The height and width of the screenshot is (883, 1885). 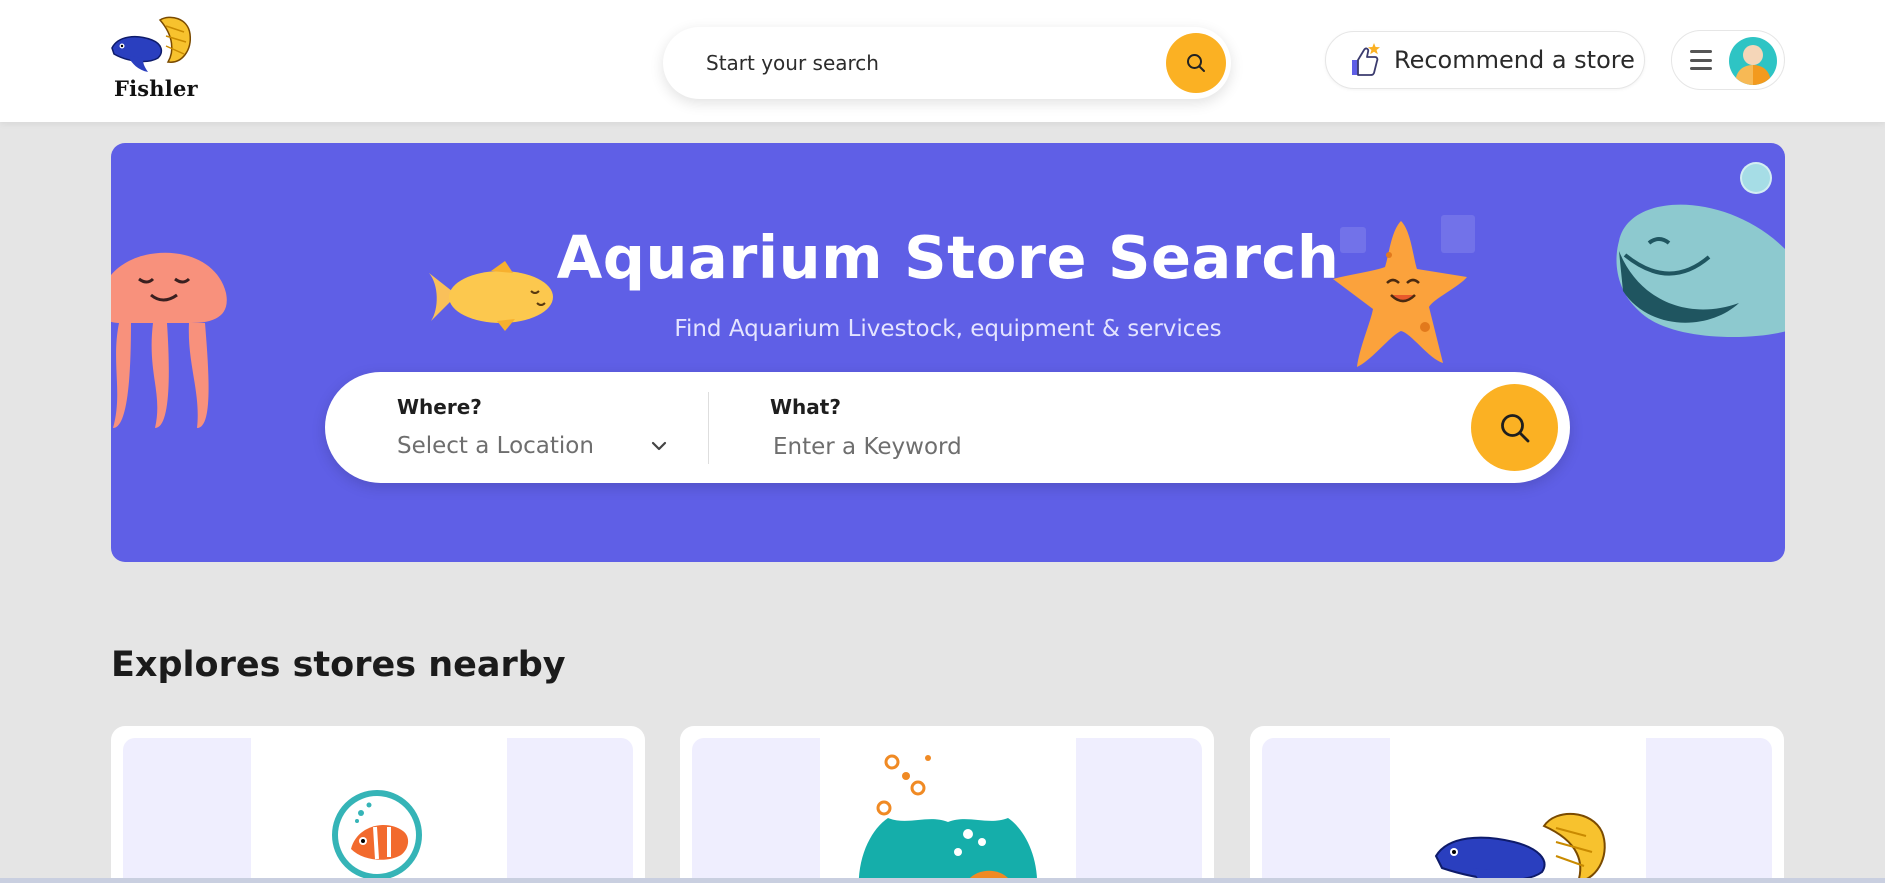 I want to click on bubble, so click(x=1756, y=178).